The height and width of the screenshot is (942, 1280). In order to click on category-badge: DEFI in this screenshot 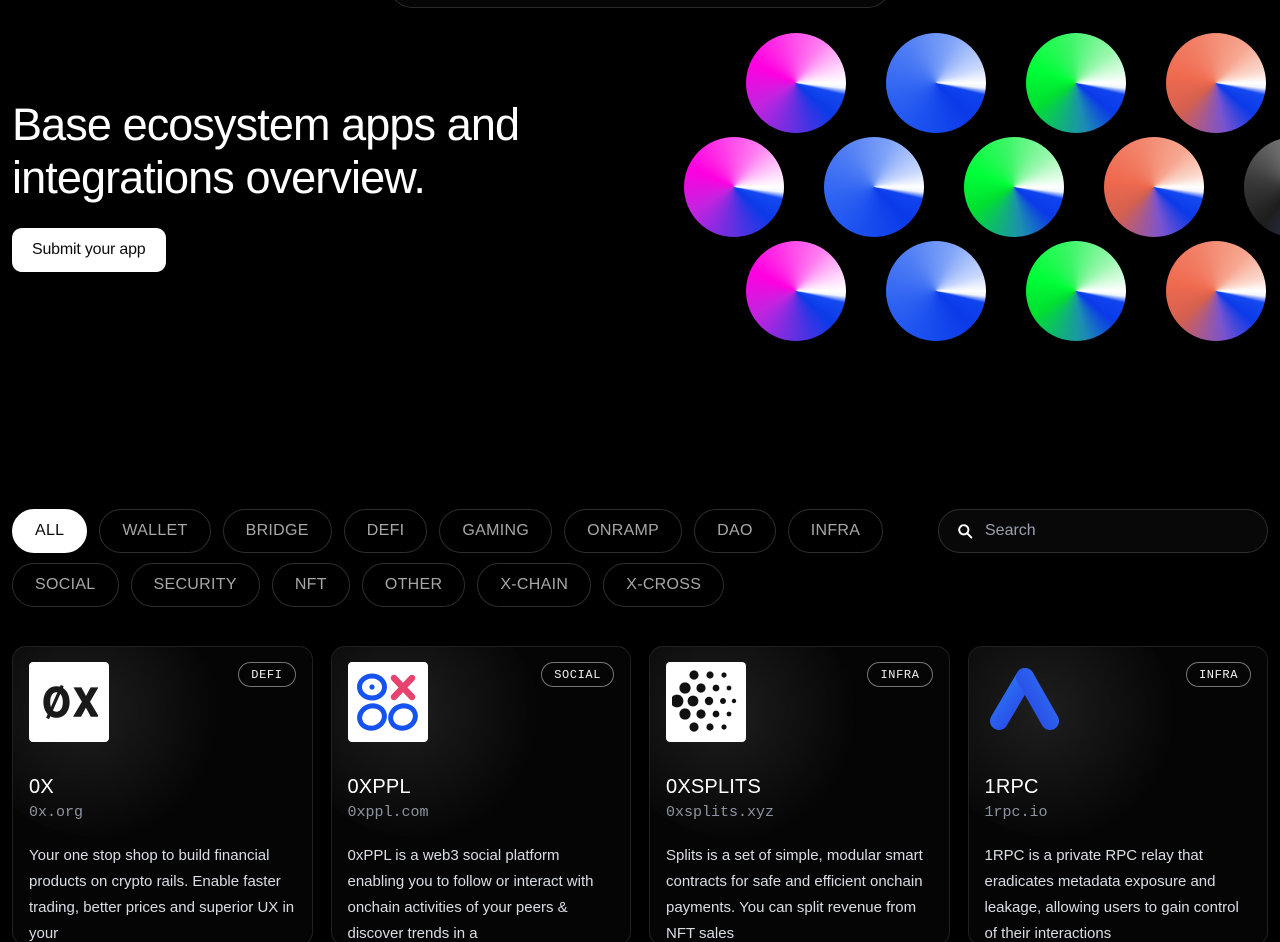, I will do `click(267, 674)`.